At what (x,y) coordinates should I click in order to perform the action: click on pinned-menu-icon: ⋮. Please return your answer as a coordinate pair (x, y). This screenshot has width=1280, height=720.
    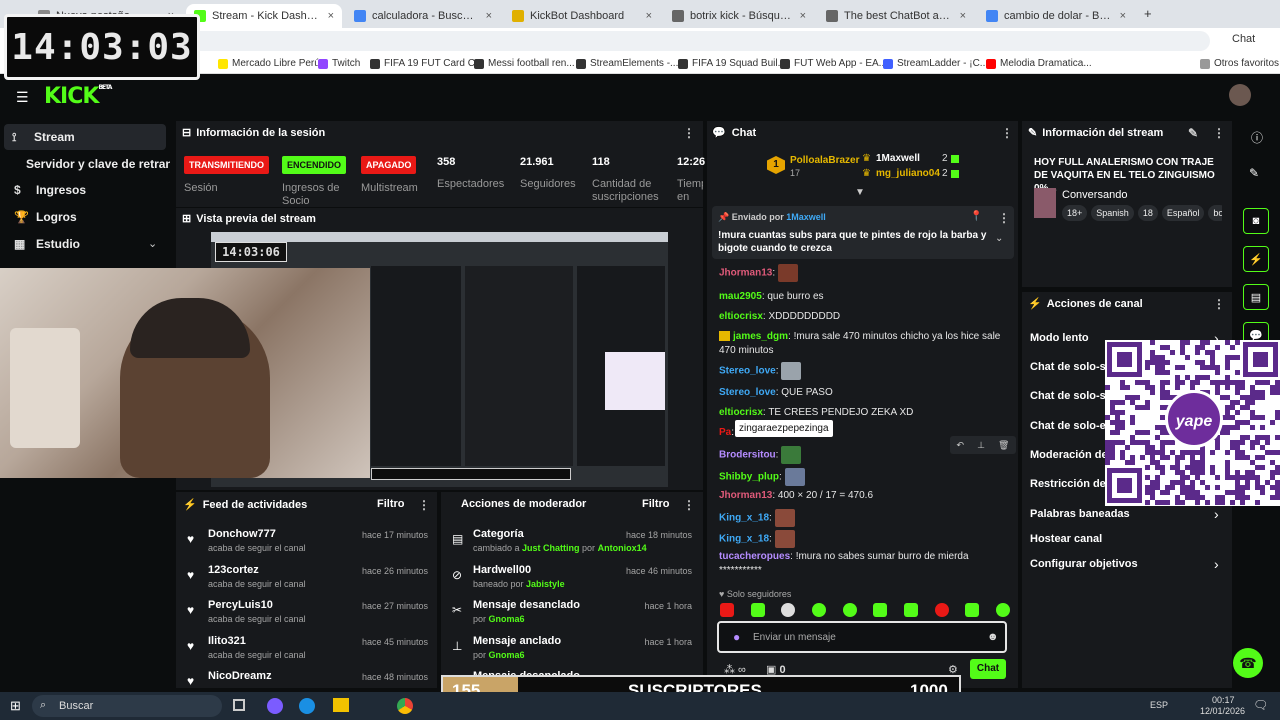
    Looking at the image, I should click on (1004, 218).